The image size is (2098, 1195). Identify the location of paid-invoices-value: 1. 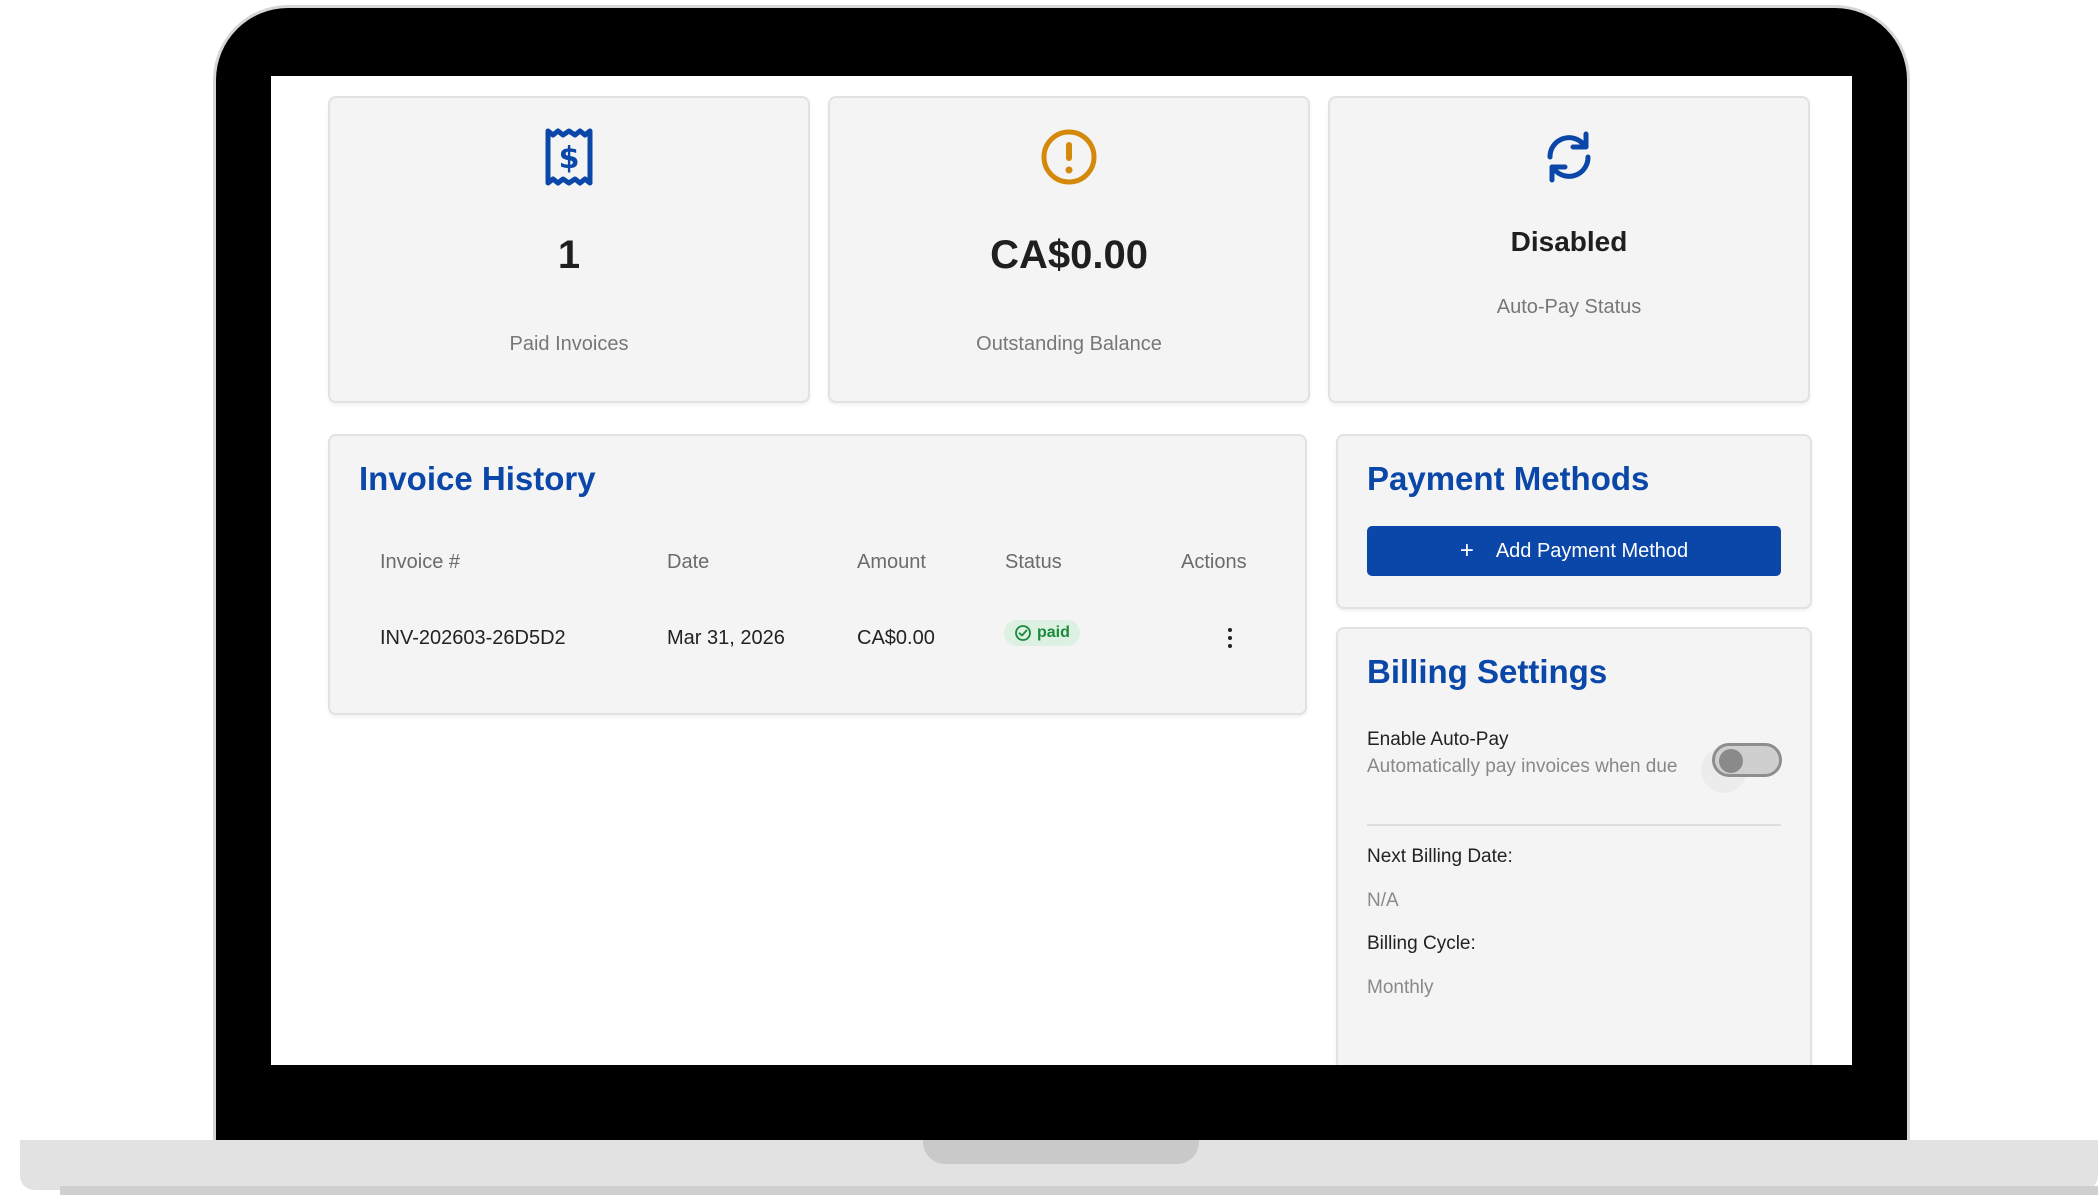
(569, 255).